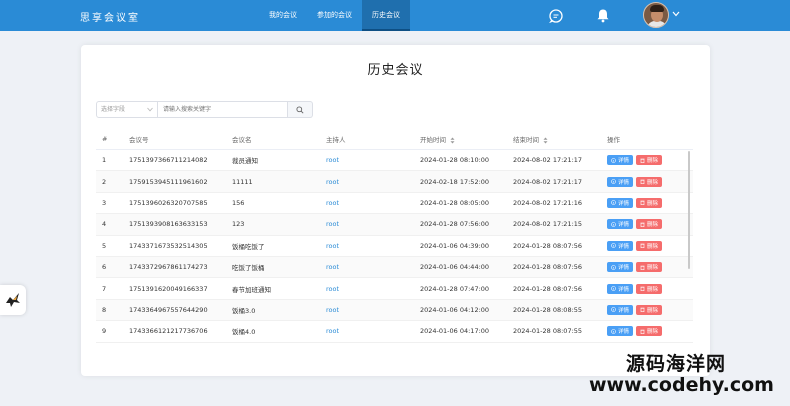 This screenshot has height=406, width=790. Describe the element at coordinates (455, 267) in the screenshot. I see `row-start-time: 2024-01-06 04:44:00` at that location.